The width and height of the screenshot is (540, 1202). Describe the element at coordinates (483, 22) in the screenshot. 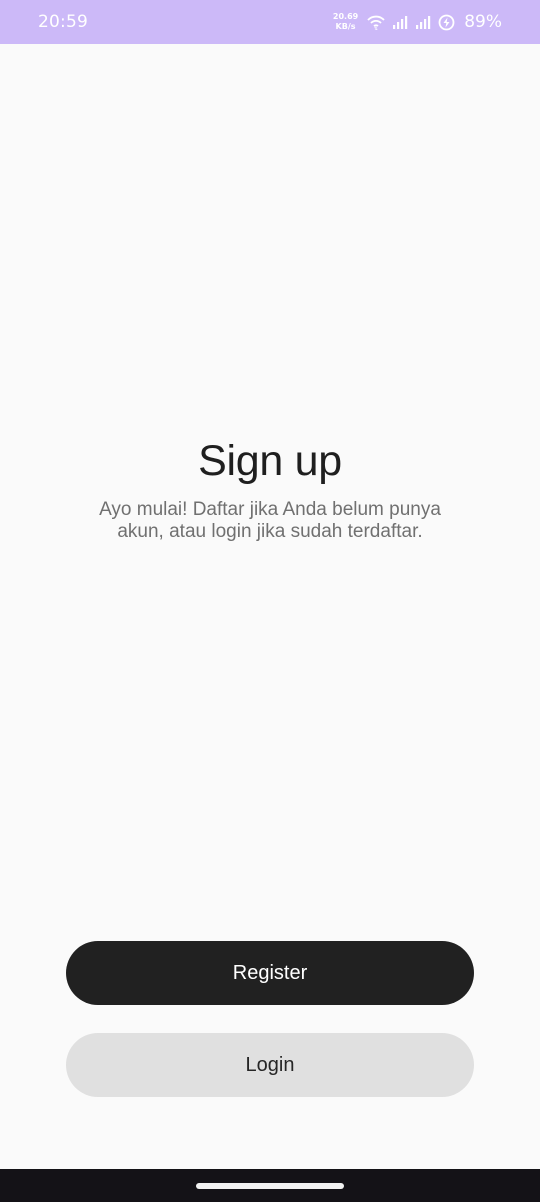

I see `battery-percent: 89%` at that location.